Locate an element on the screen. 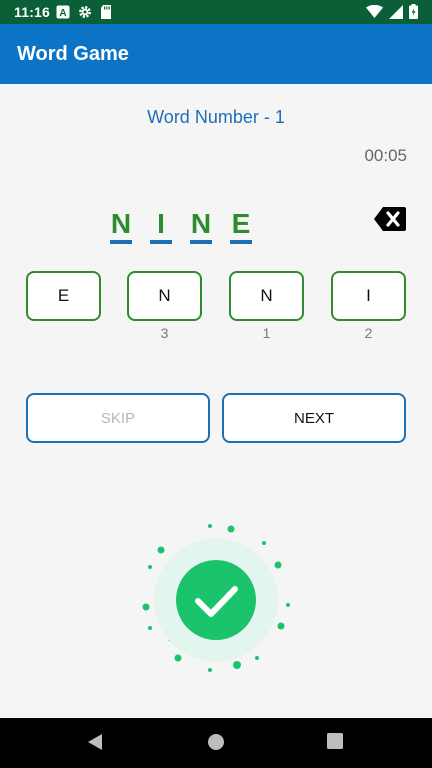  letter-tile-group: N 1 is located at coordinates (266, 306).